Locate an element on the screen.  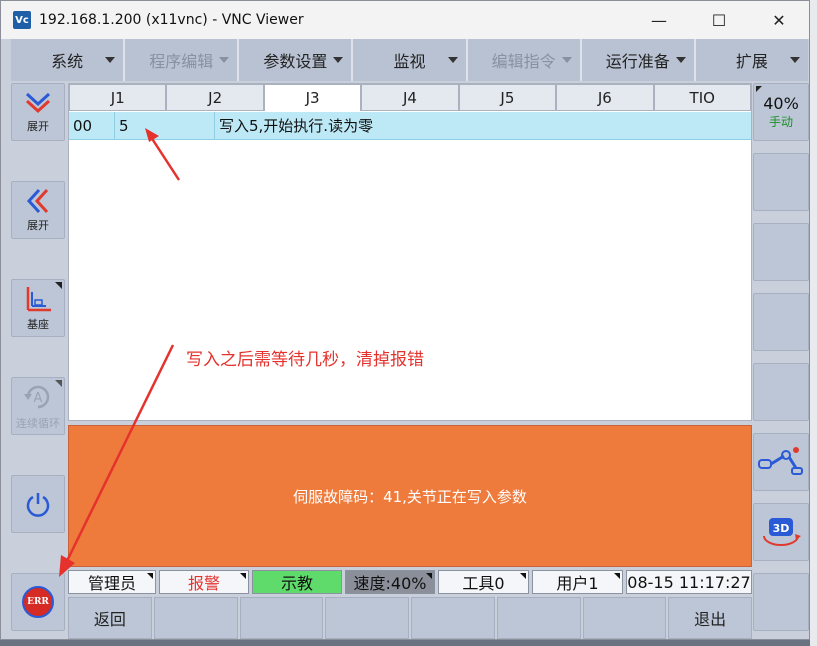
tab-j2: J2 is located at coordinates (215, 97).